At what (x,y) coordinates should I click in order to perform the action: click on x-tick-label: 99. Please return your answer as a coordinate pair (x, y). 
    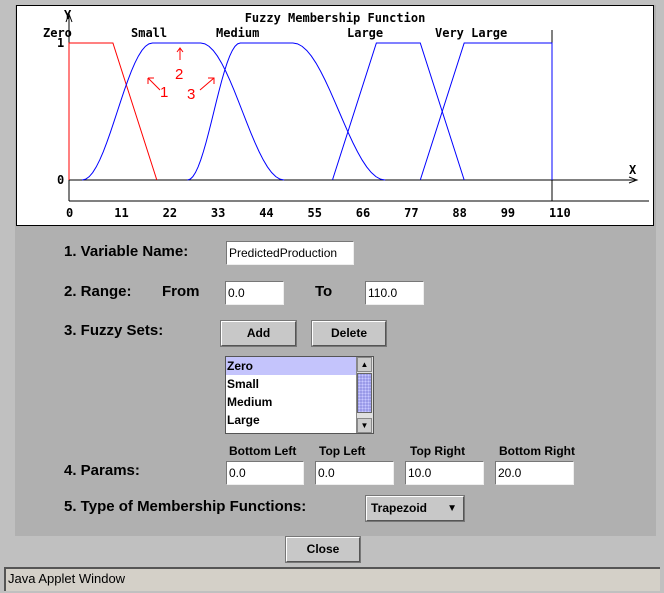
    Looking at the image, I should click on (508, 213).